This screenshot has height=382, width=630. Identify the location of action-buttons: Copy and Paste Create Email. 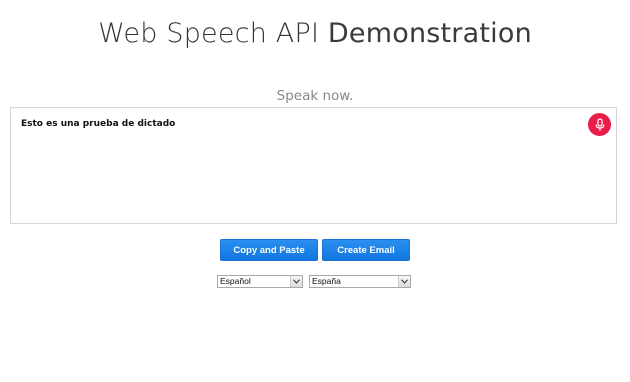
(315, 250).